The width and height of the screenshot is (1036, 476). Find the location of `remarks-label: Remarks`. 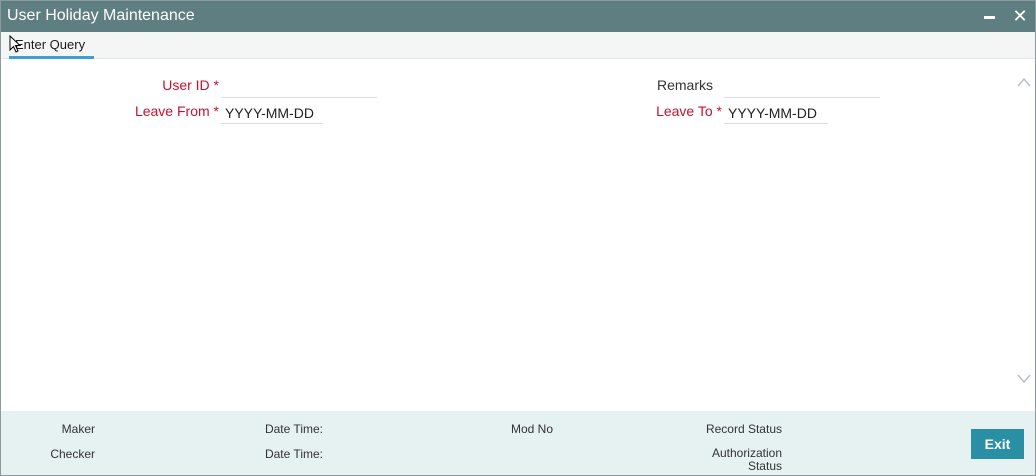

remarks-label: Remarks is located at coordinates (684, 85).